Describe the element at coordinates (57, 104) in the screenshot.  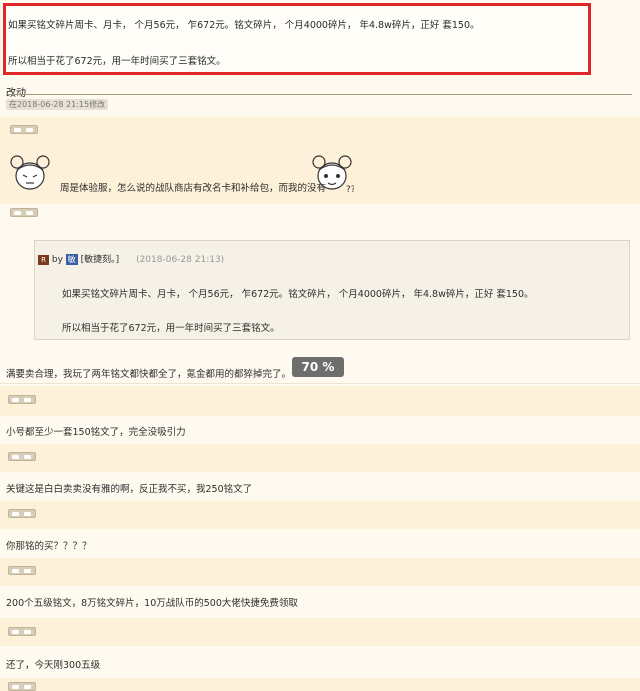
I see `edit-timestamp: 在2018-06-28 21:15修改` at that location.